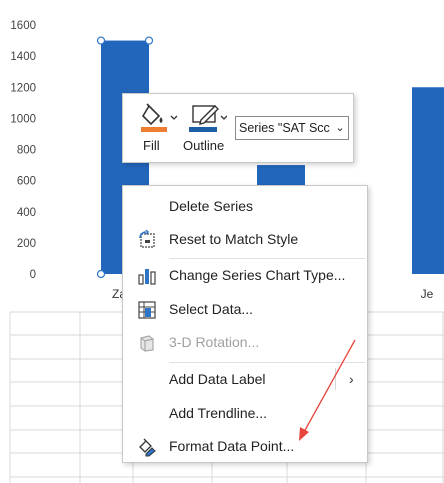  What do you see at coordinates (204, 145) in the screenshot?
I see `outline-label: Outline` at bounding box center [204, 145].